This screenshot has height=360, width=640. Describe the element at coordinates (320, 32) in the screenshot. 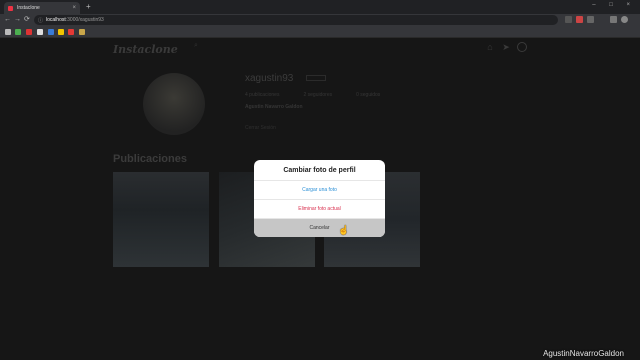

I see `bookmarks-bar` at that location.